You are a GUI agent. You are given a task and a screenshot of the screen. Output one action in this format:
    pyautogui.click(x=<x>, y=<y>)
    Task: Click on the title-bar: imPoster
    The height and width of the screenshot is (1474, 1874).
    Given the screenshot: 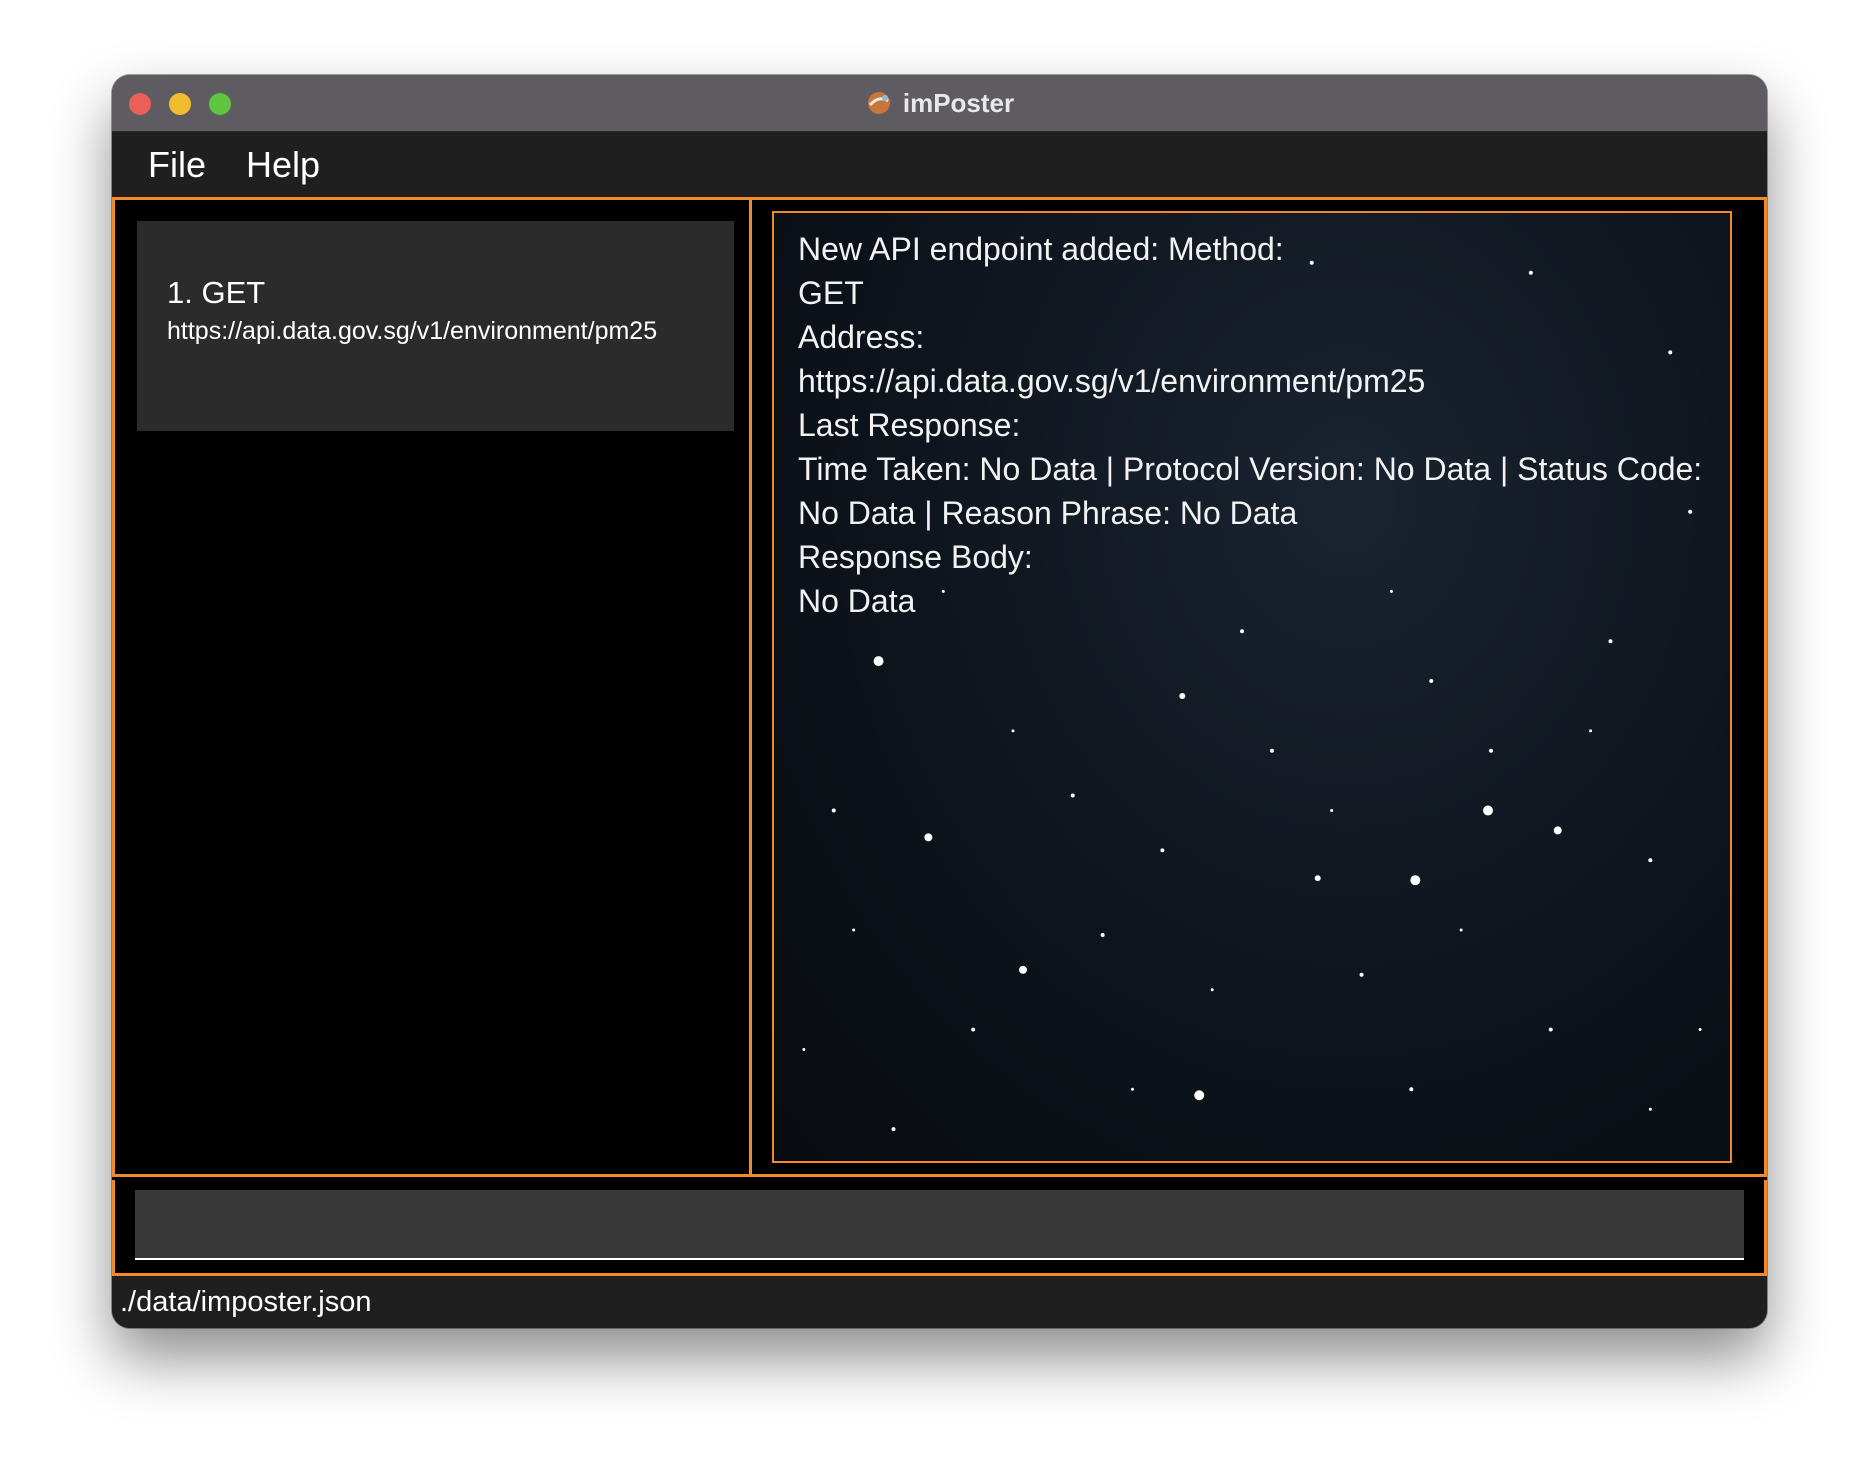 What is the action you would take?
    pyautogui.click(x=939, y=103)
    